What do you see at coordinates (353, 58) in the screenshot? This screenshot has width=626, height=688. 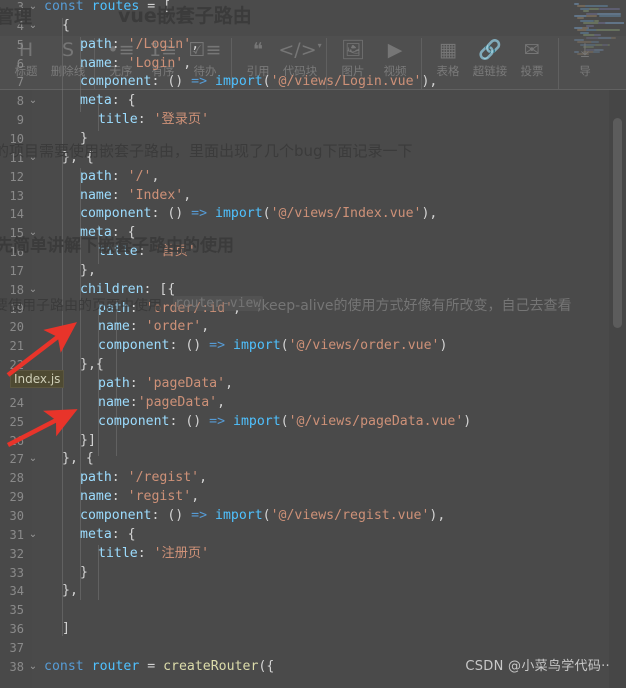 I see `toolbar-button-图片: 🖼 图片` at bounding box center [353, 58].